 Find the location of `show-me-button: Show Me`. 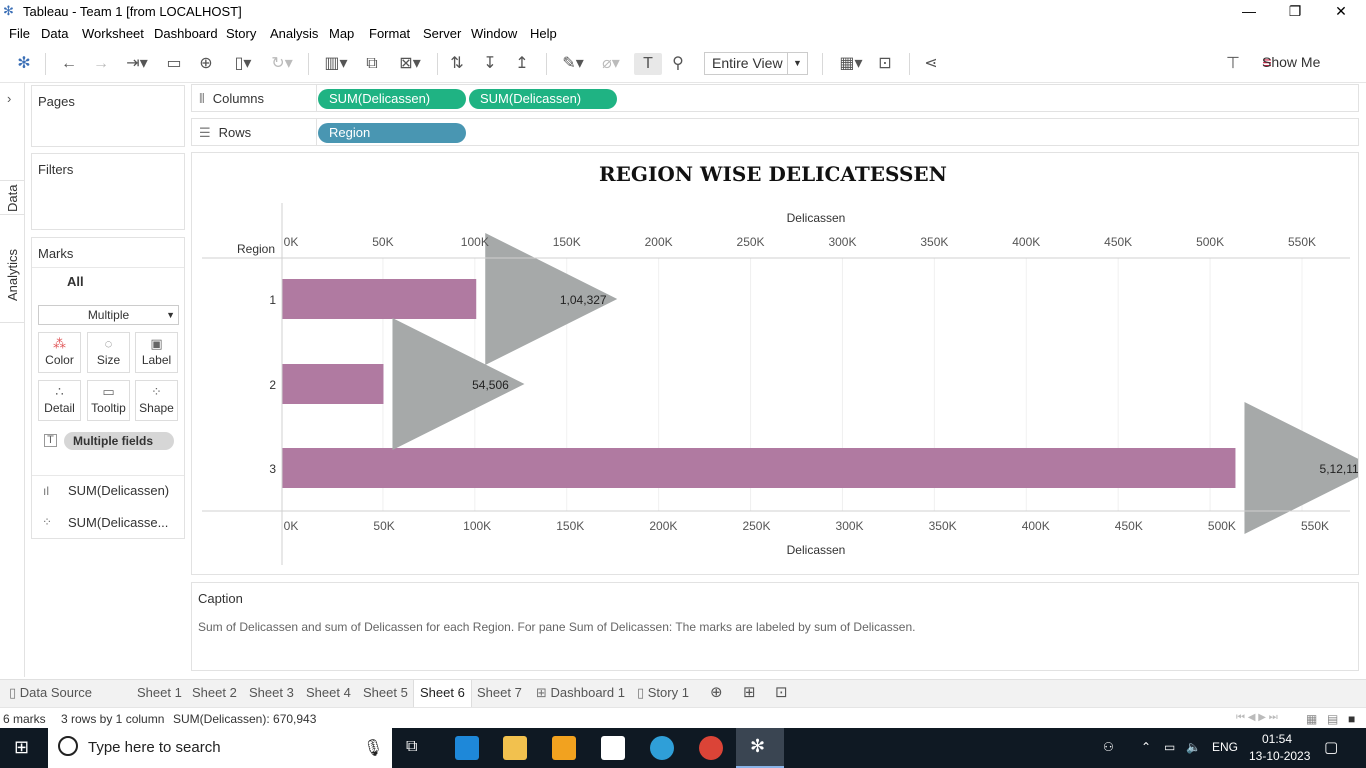

show-me-button: Show Me is located at coordinates (1291, 62).